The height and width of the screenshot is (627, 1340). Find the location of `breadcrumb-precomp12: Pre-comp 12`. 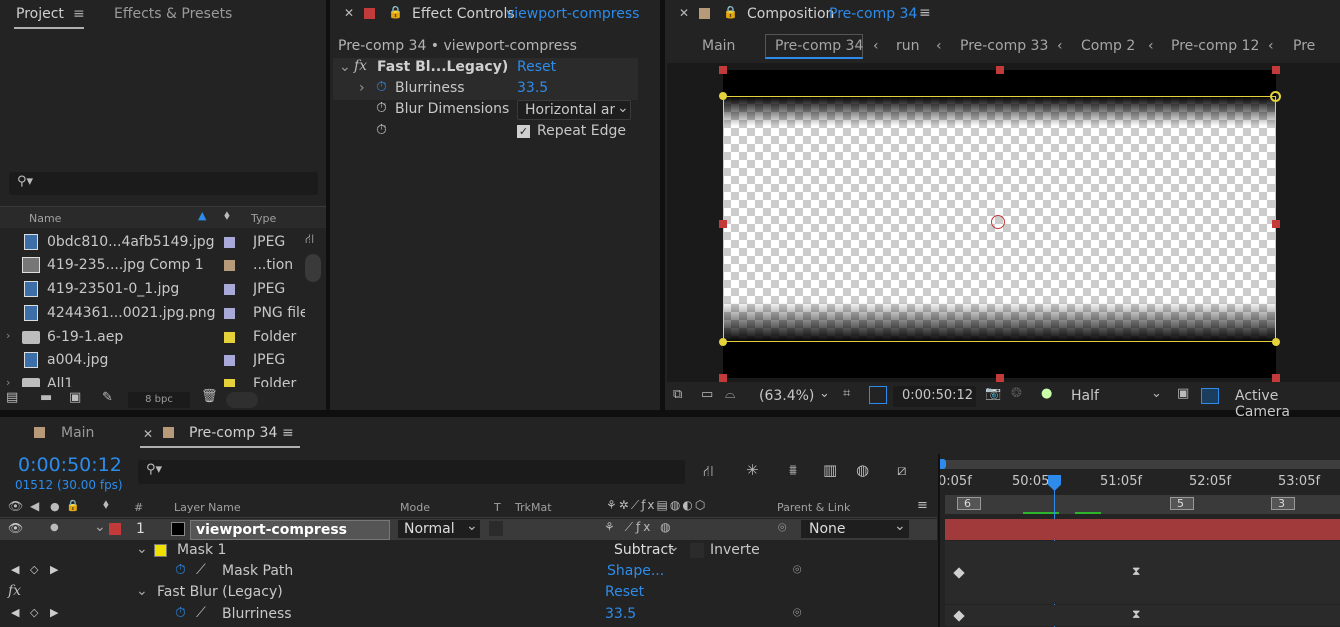

breadcrumb-precomp12: Pre-comp 12 is located at coordinates (1215, 46).